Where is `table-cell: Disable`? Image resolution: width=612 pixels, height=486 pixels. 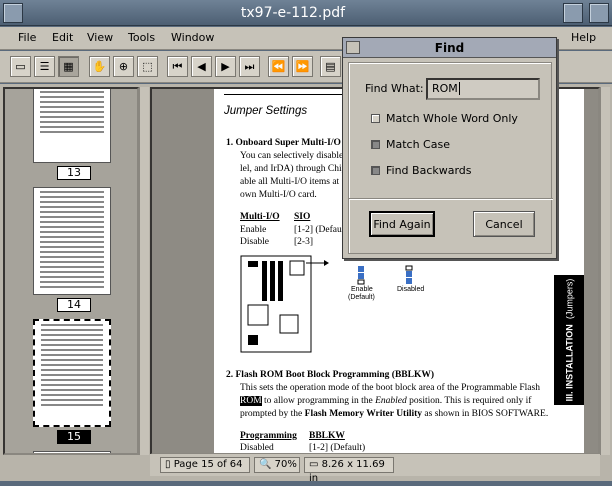
table-cell: Disable is located at coordinates (255, 242).